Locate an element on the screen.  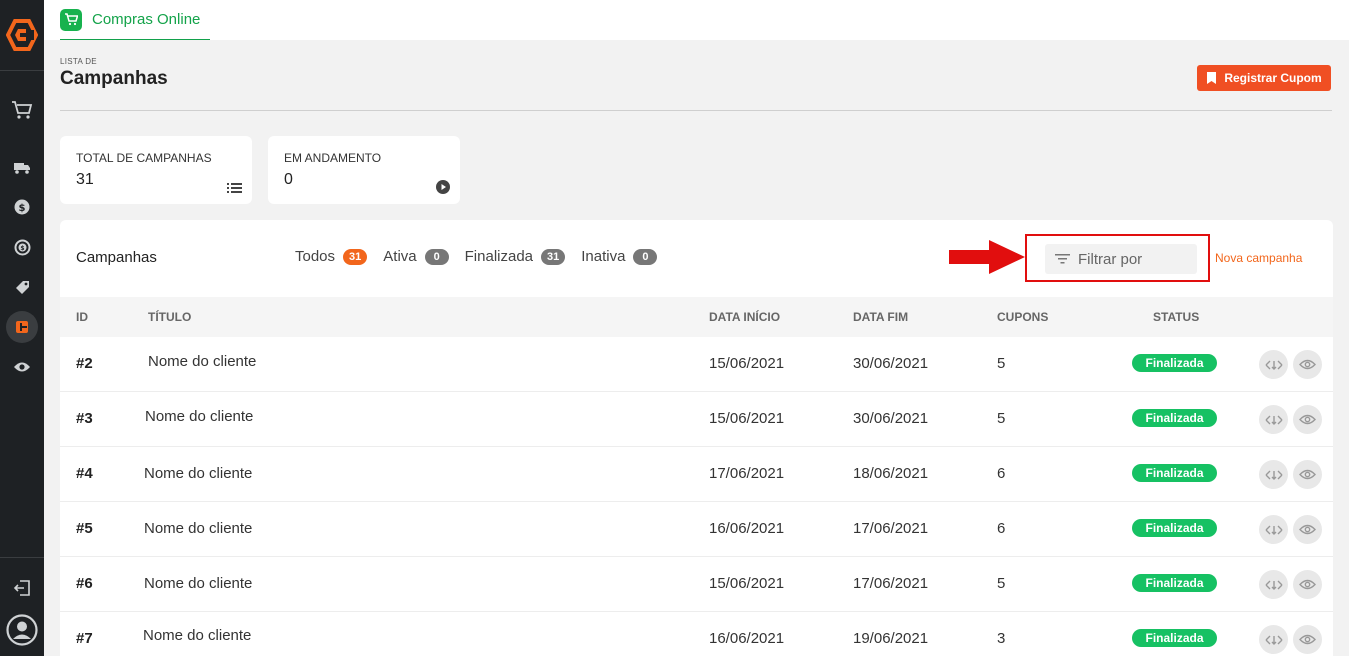
tab-label: Compras Online is located at coordinates (146, 19).